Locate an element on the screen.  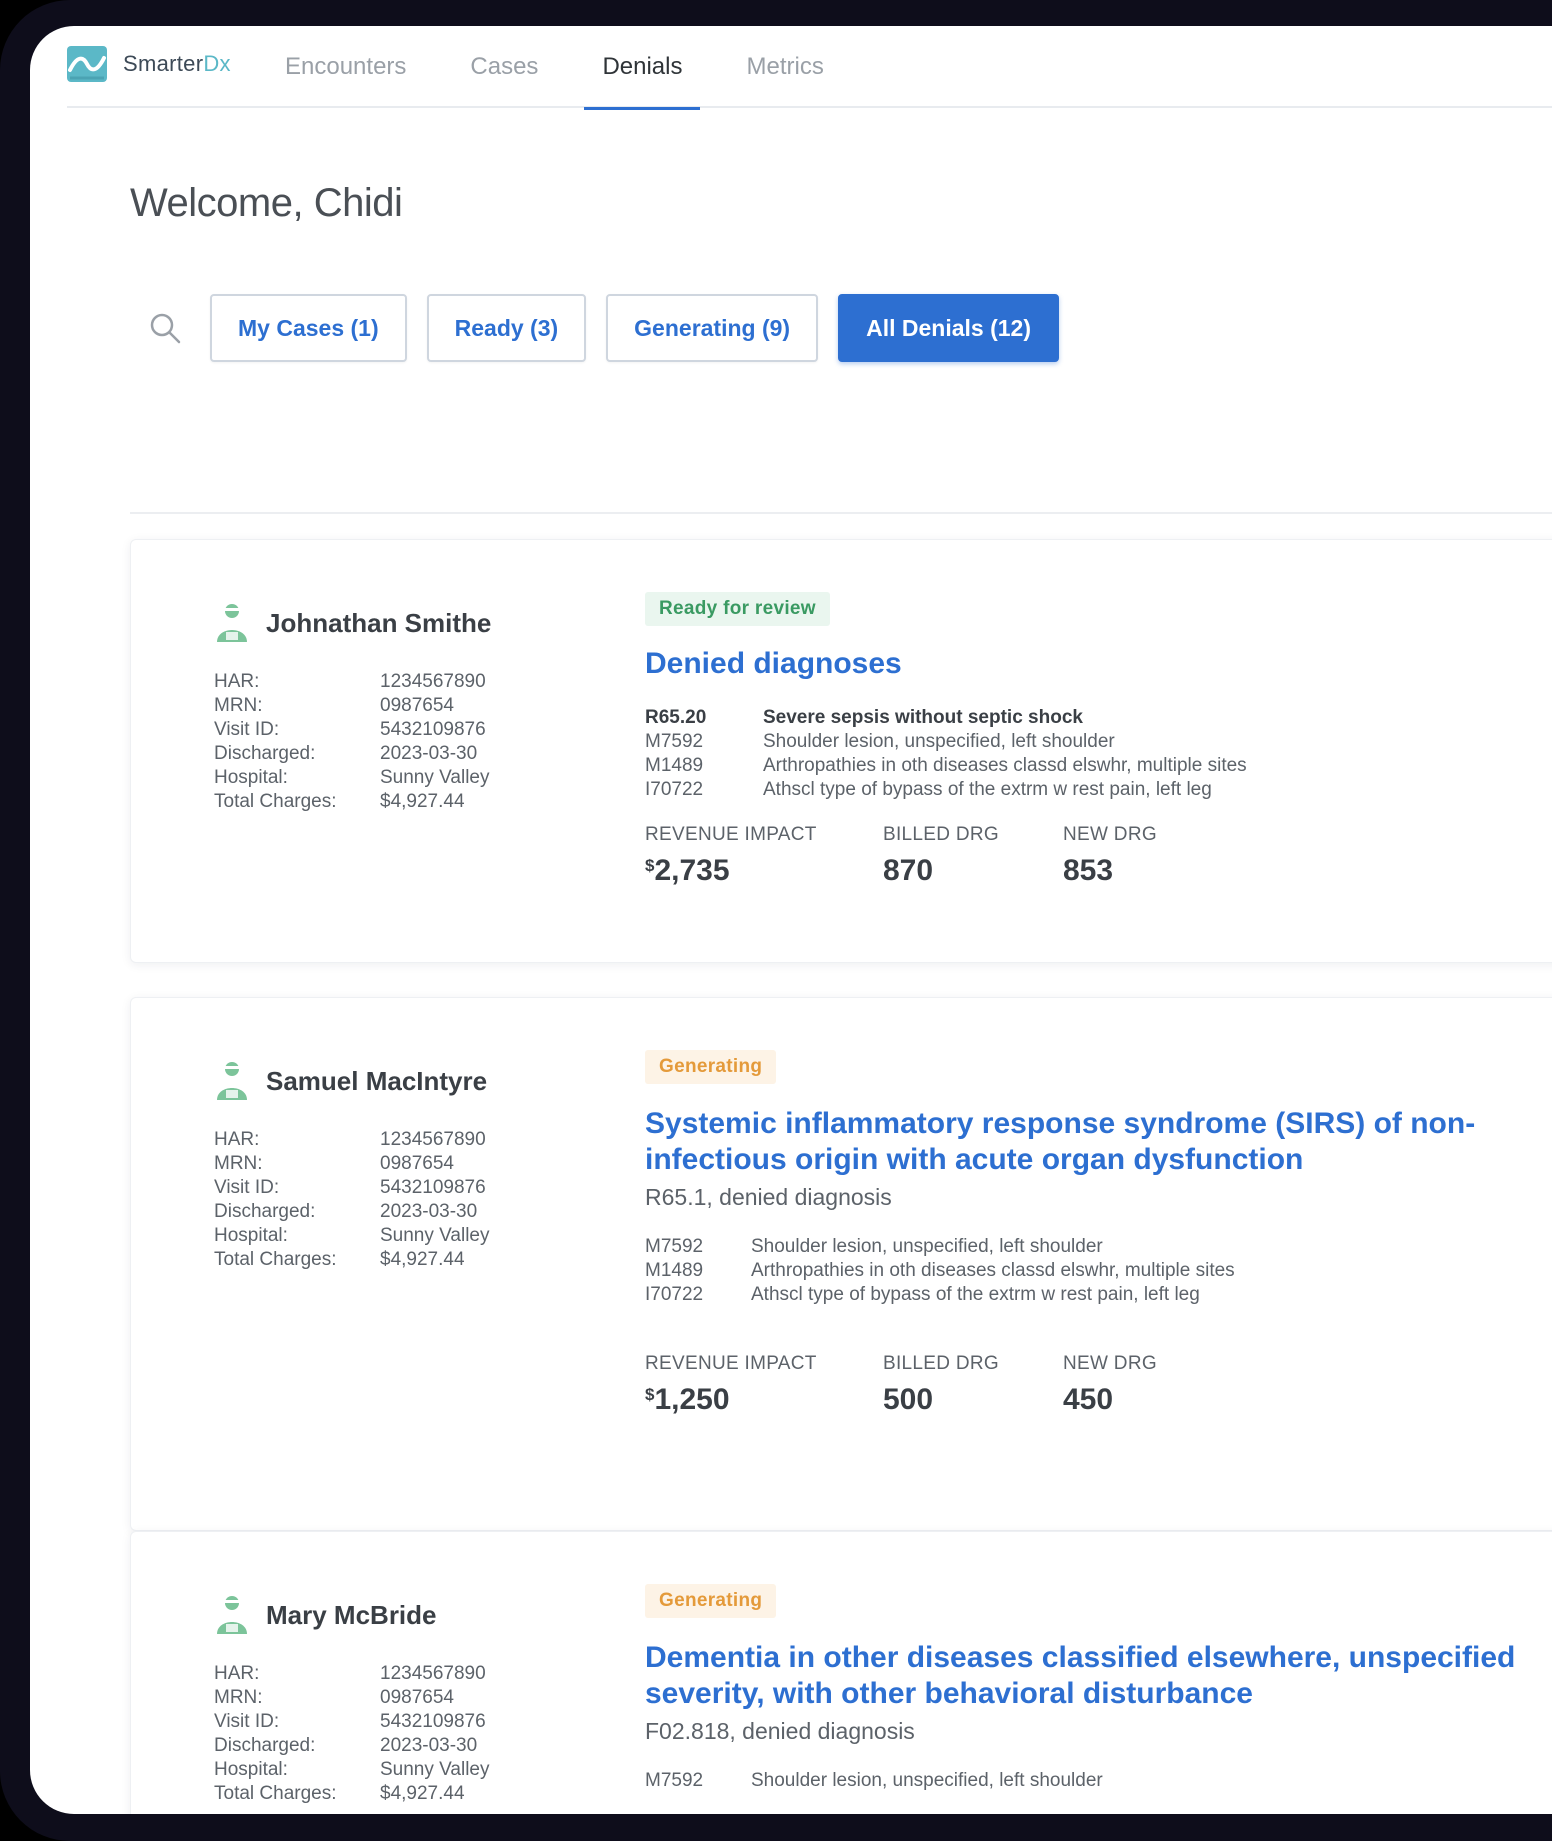
filter-my-cases-button: My Cases (1) is located at coordinates (308, 328).